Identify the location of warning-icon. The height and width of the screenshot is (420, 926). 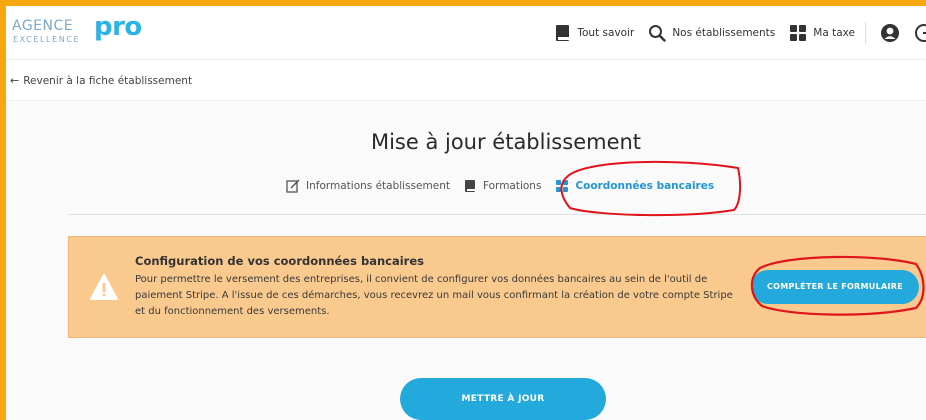
(104, 287).